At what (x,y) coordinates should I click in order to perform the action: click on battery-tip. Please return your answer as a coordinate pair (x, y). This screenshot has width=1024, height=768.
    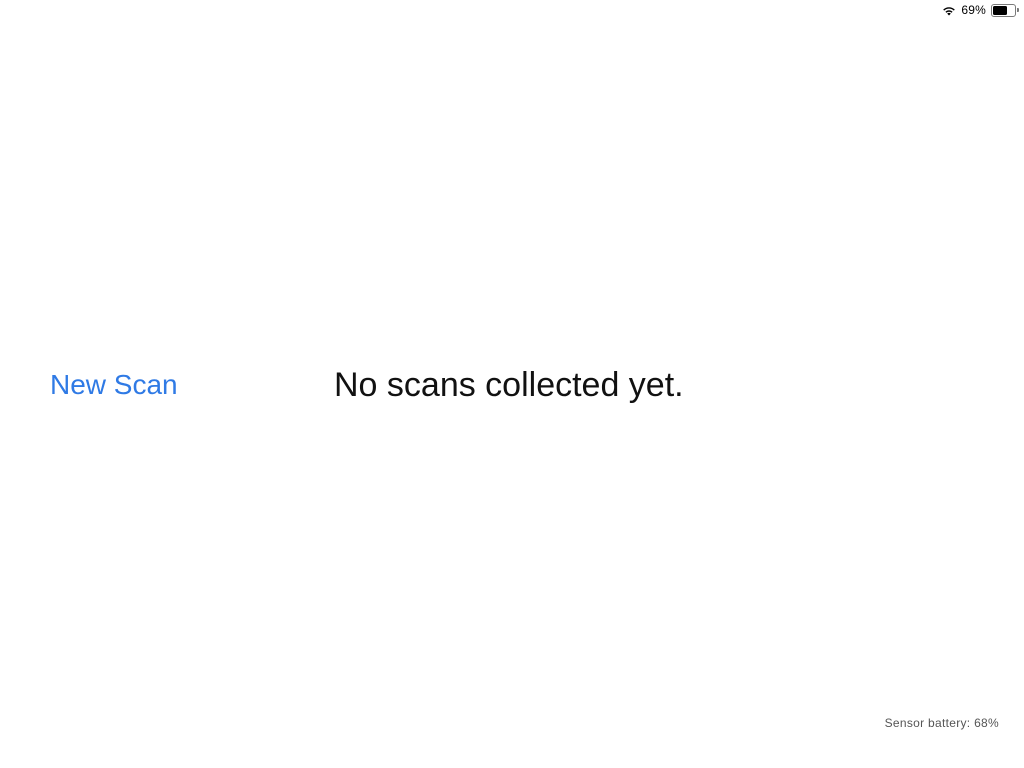
    Looking at the image, I should click on (1018, 10).